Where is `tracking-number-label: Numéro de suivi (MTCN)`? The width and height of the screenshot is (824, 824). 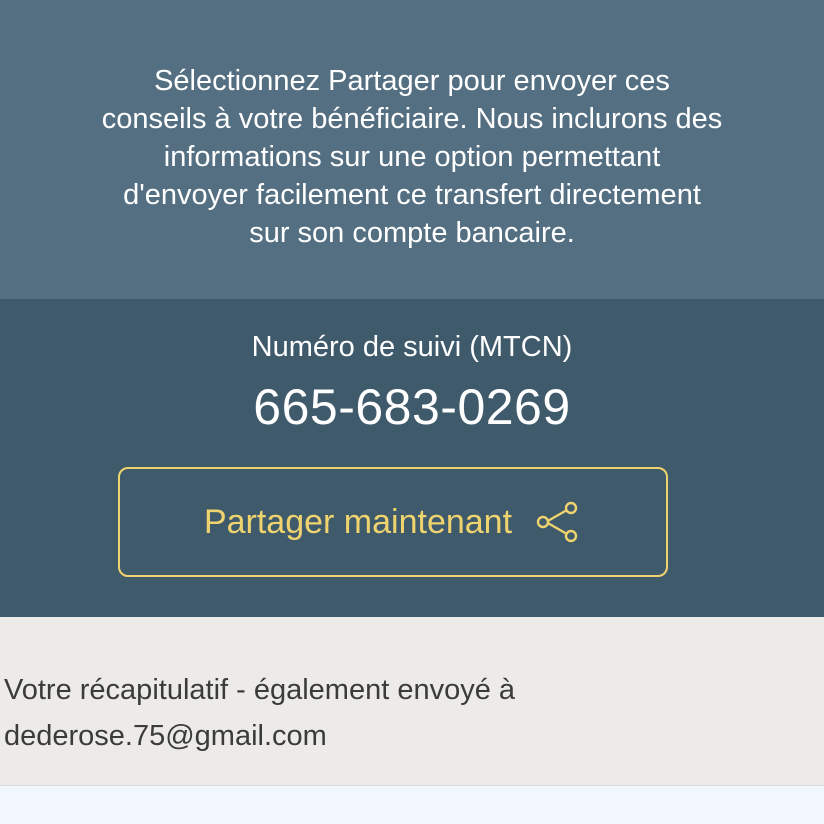
tracking-number-label: Numéro de suivi (MTCN) is located at coordinates (412, 347).